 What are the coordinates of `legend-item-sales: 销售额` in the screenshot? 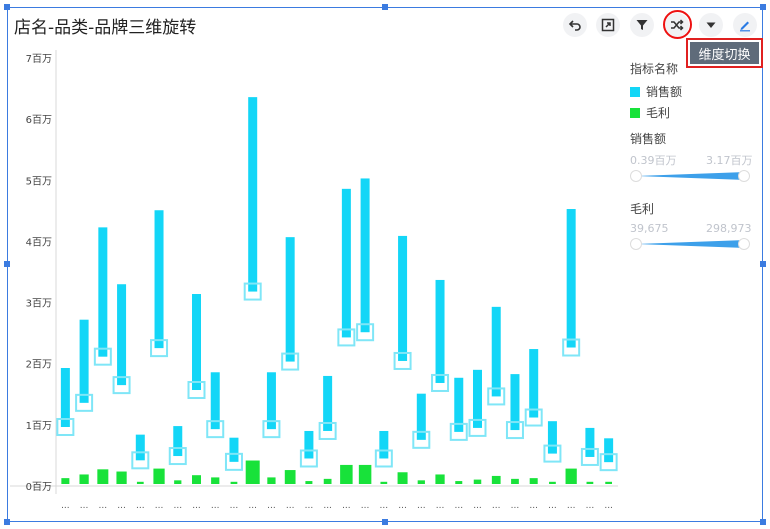 It's located at (656, 91).